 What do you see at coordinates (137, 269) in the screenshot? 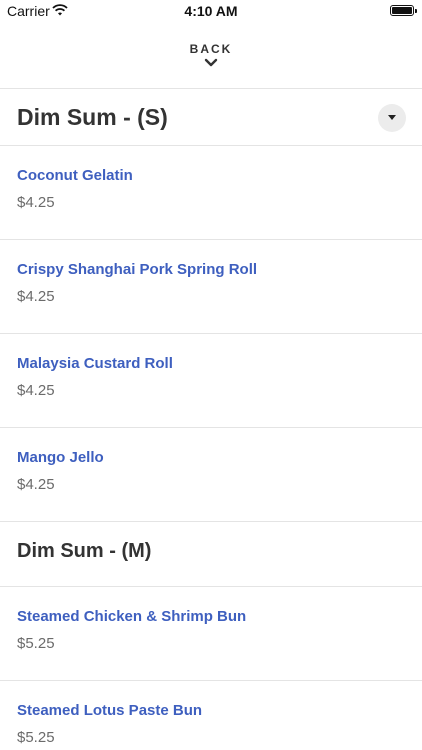
I see `item-name: Crispy Shanghai Pork Spring Roll` at bounding box center [137, 269].